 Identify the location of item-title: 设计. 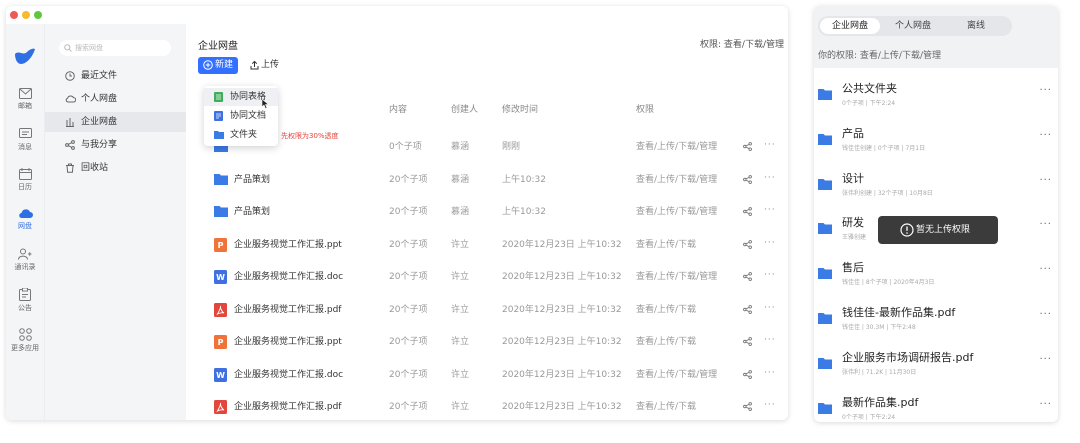
(853, 178).